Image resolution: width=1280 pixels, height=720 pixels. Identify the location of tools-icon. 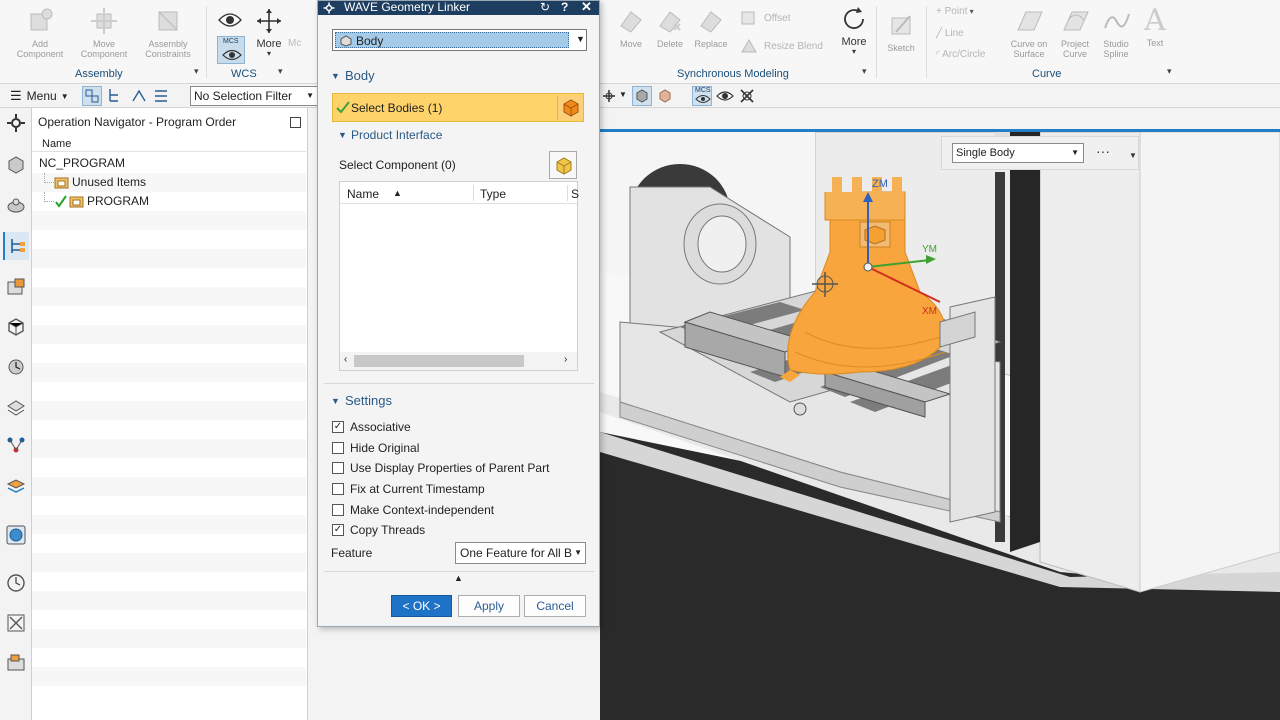
(16, 623).